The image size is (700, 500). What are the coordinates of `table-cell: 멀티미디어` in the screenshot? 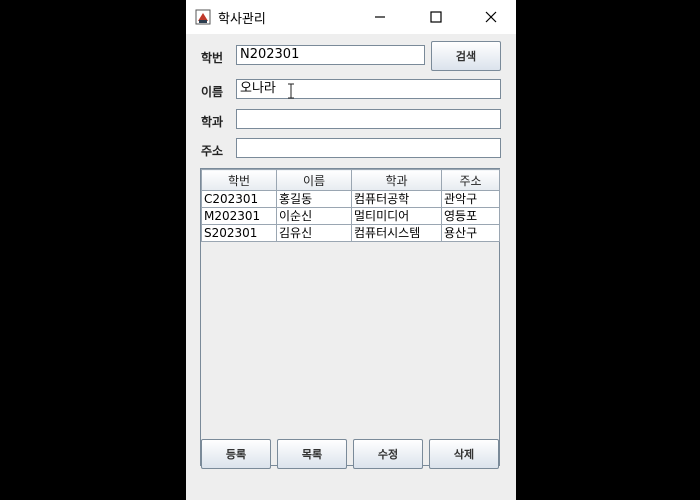 It's located at (396, 216).